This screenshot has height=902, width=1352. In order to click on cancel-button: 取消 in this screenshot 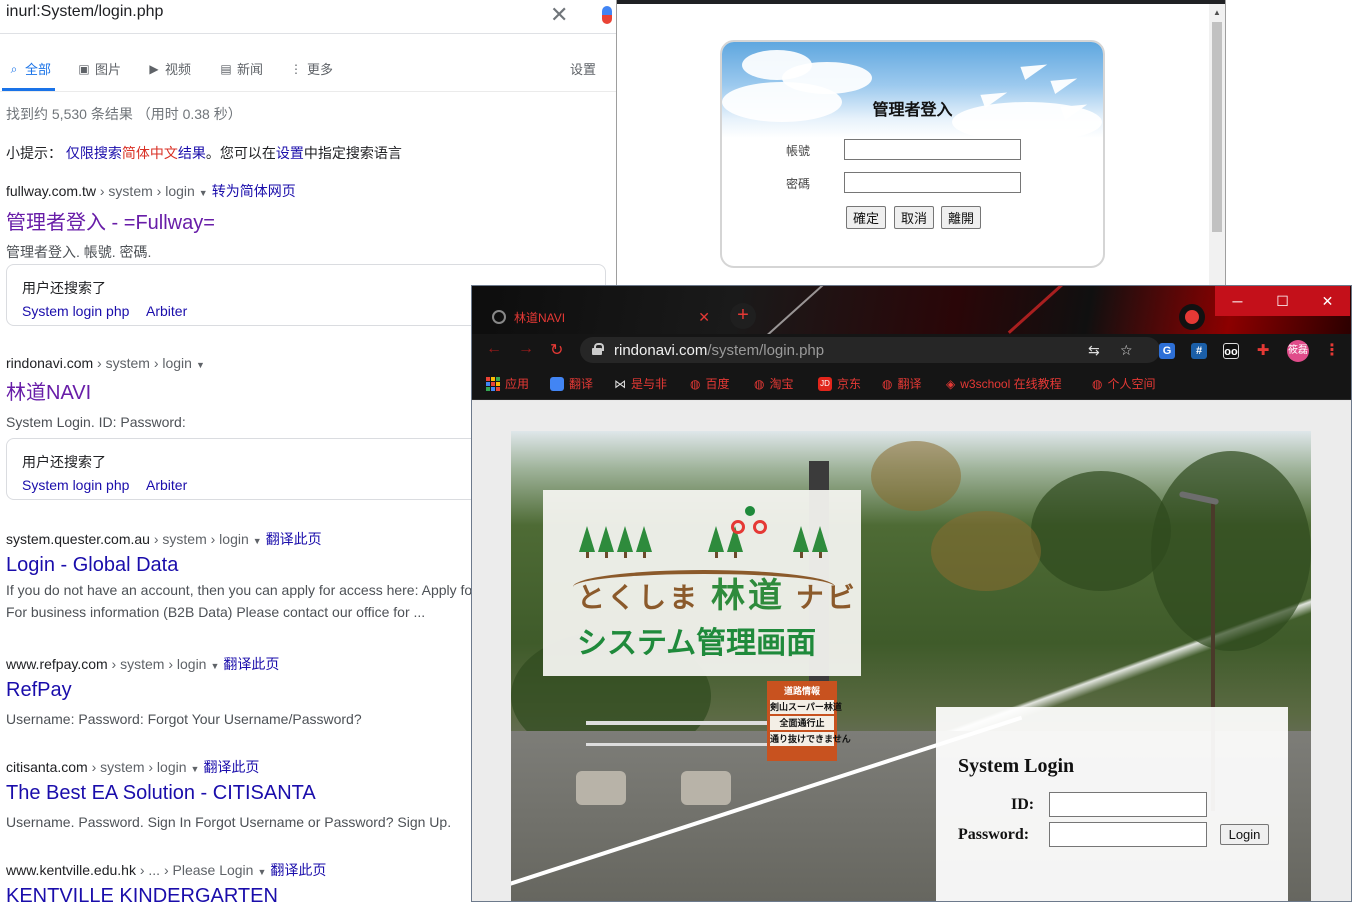, I will do `click(914, 217)`.